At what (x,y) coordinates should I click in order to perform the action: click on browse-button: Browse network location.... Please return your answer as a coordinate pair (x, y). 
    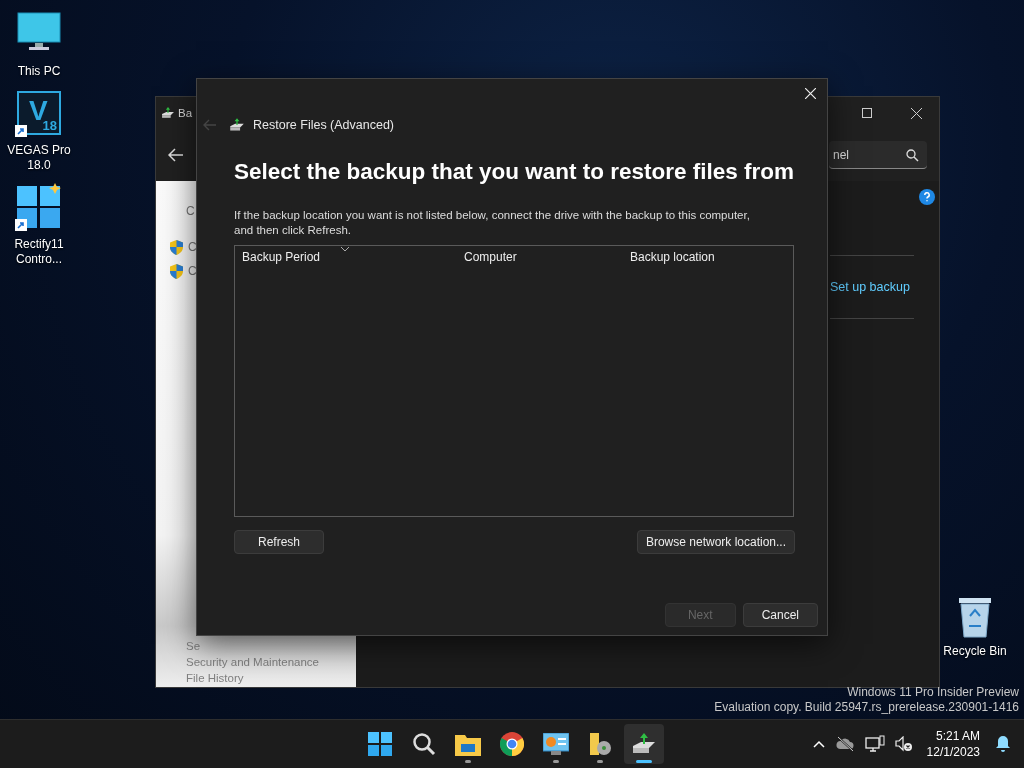
    Looking at the image, I should click on (715, 542).